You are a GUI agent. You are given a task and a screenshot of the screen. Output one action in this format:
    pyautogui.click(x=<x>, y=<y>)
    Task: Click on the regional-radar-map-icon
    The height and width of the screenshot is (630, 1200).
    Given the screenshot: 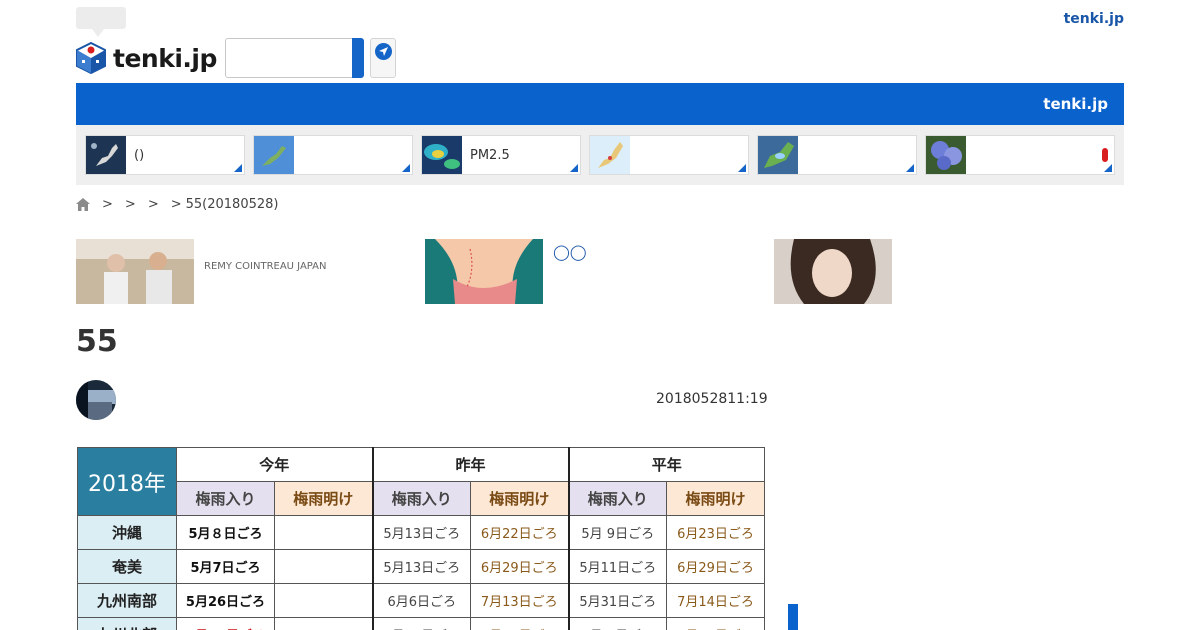 What is the action you would take?
    pyautogui.click(x=778, y=155)
    